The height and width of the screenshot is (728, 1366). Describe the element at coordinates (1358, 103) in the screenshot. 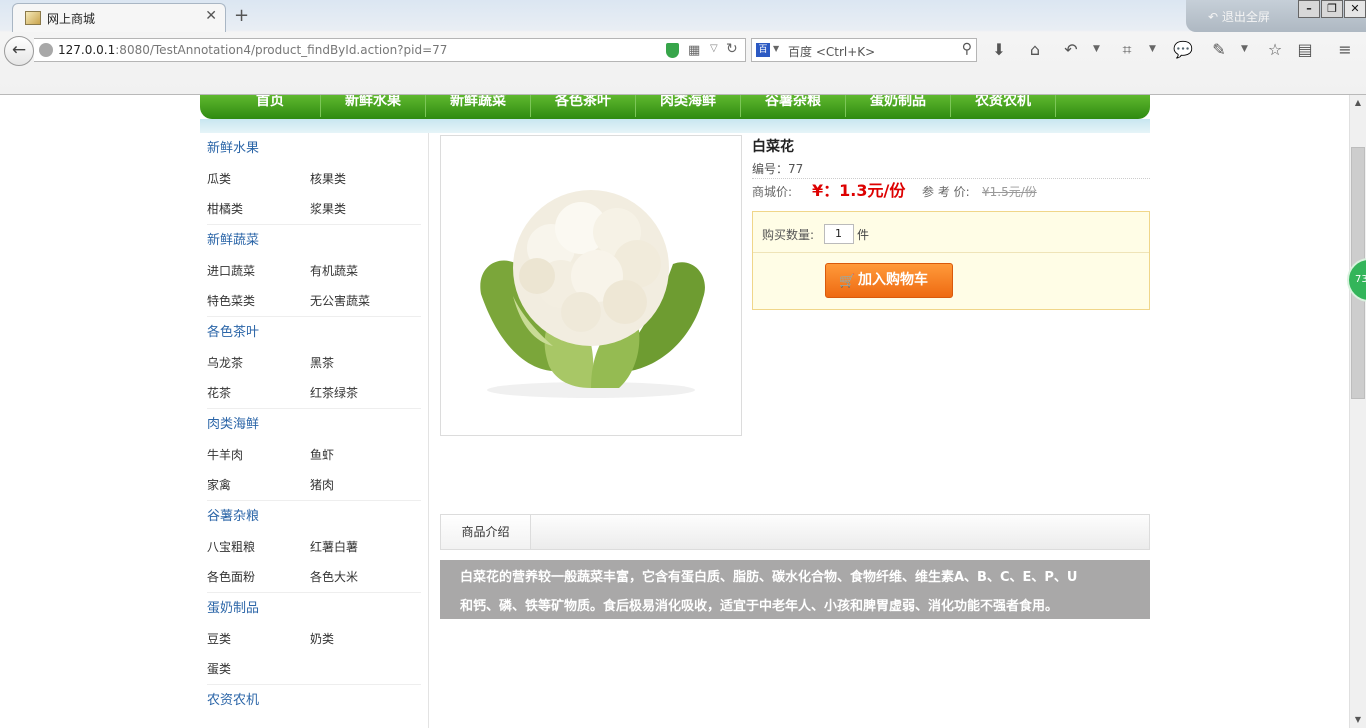

I see `scroll-up-icon: ▲` at that location.